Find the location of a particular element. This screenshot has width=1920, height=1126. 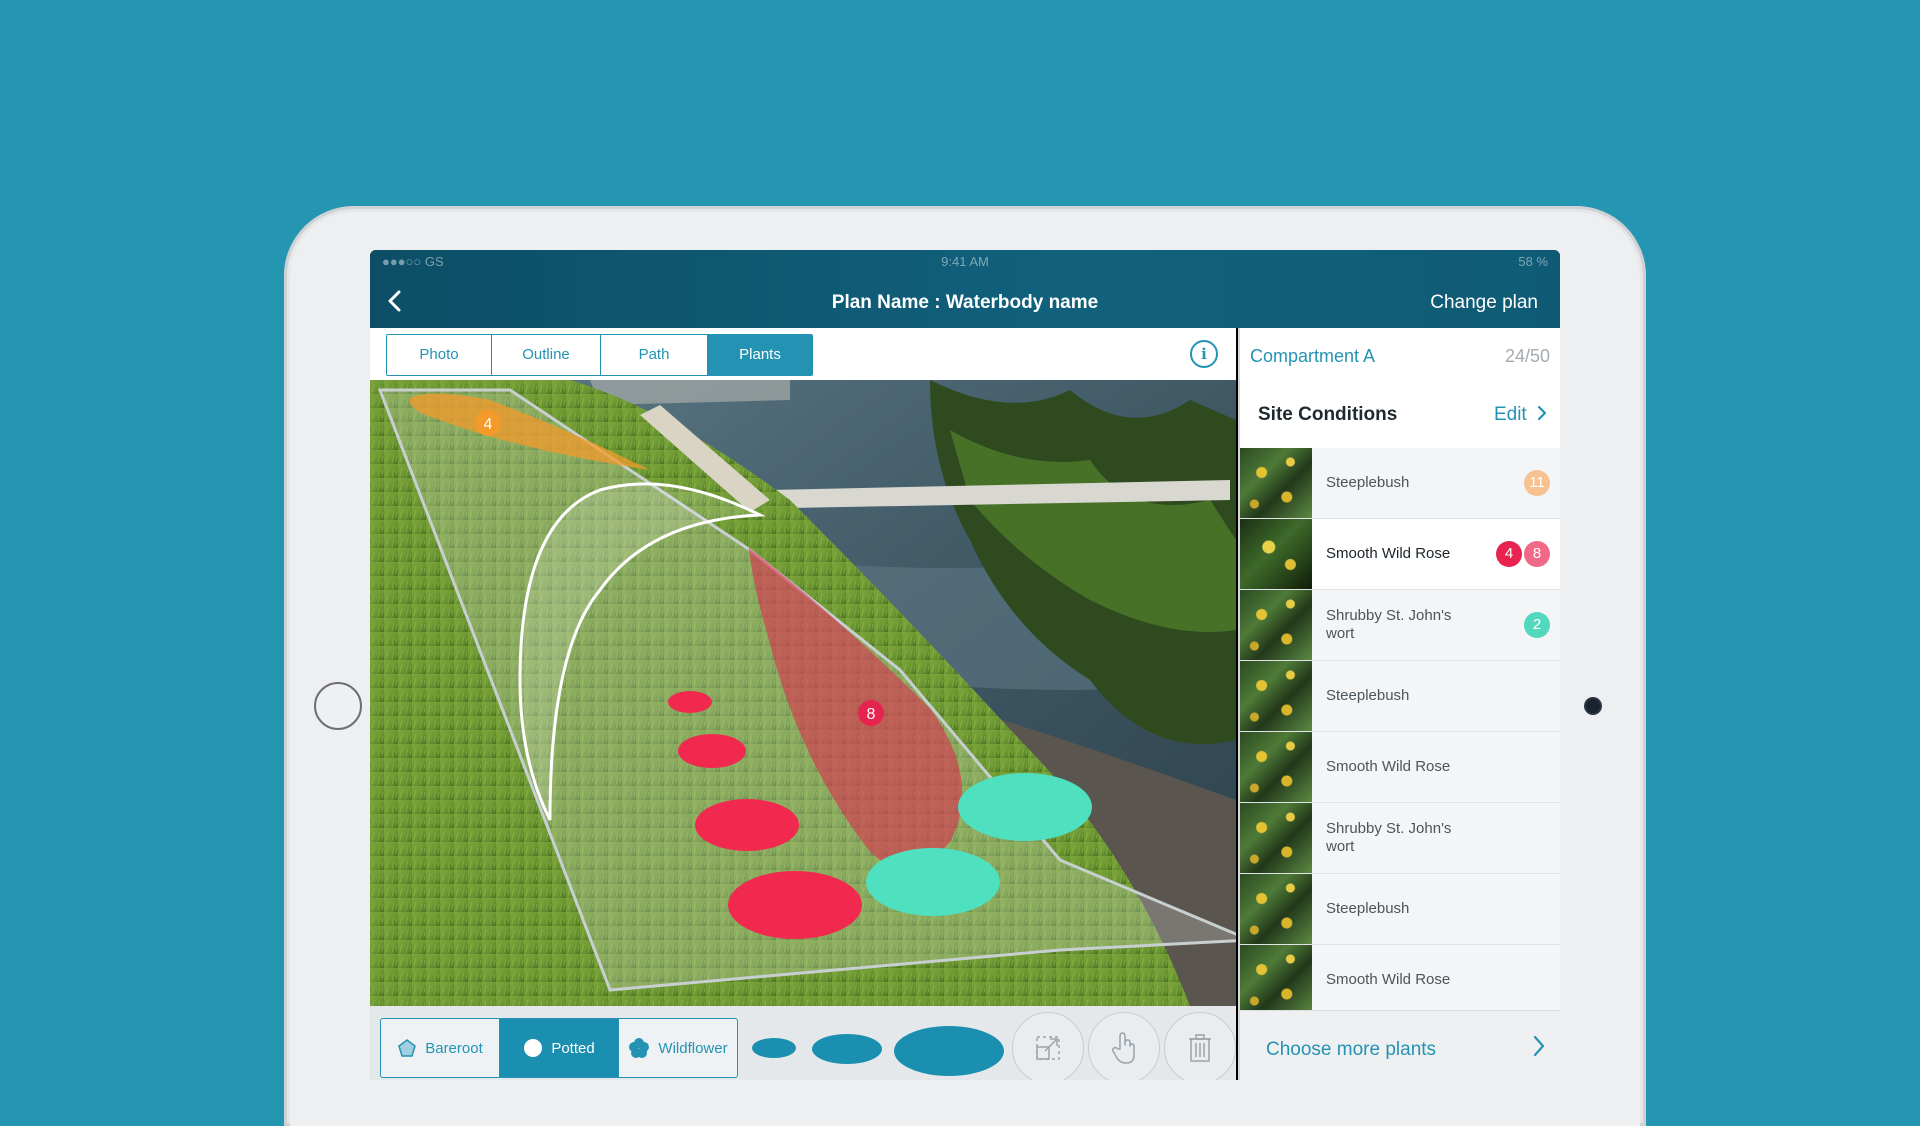

delete-button is located at coordinates (1200, 1046).